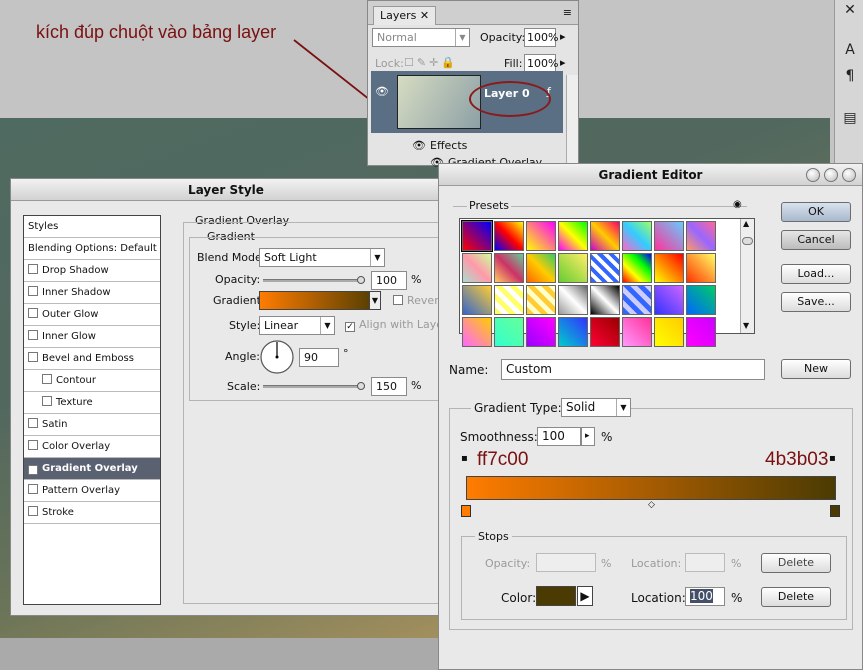 The image size is (863, 670). What do you see at coordinates (92, 447) in the screenshot?
I see `styles-item: Color Overlay` at bounding box center [92, 447].